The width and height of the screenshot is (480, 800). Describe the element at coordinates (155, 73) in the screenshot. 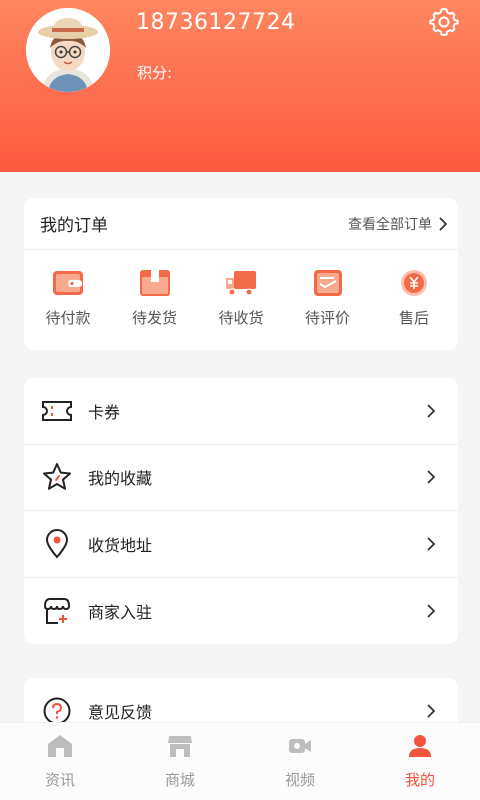

I see `points-label: 积分:` at that location.